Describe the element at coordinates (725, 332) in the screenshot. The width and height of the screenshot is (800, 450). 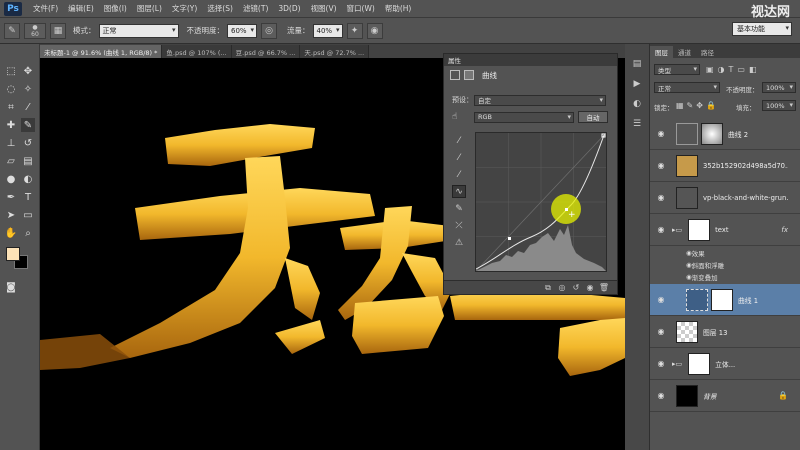
I see `layer-row-13: ◉ 图层 13` at that location.